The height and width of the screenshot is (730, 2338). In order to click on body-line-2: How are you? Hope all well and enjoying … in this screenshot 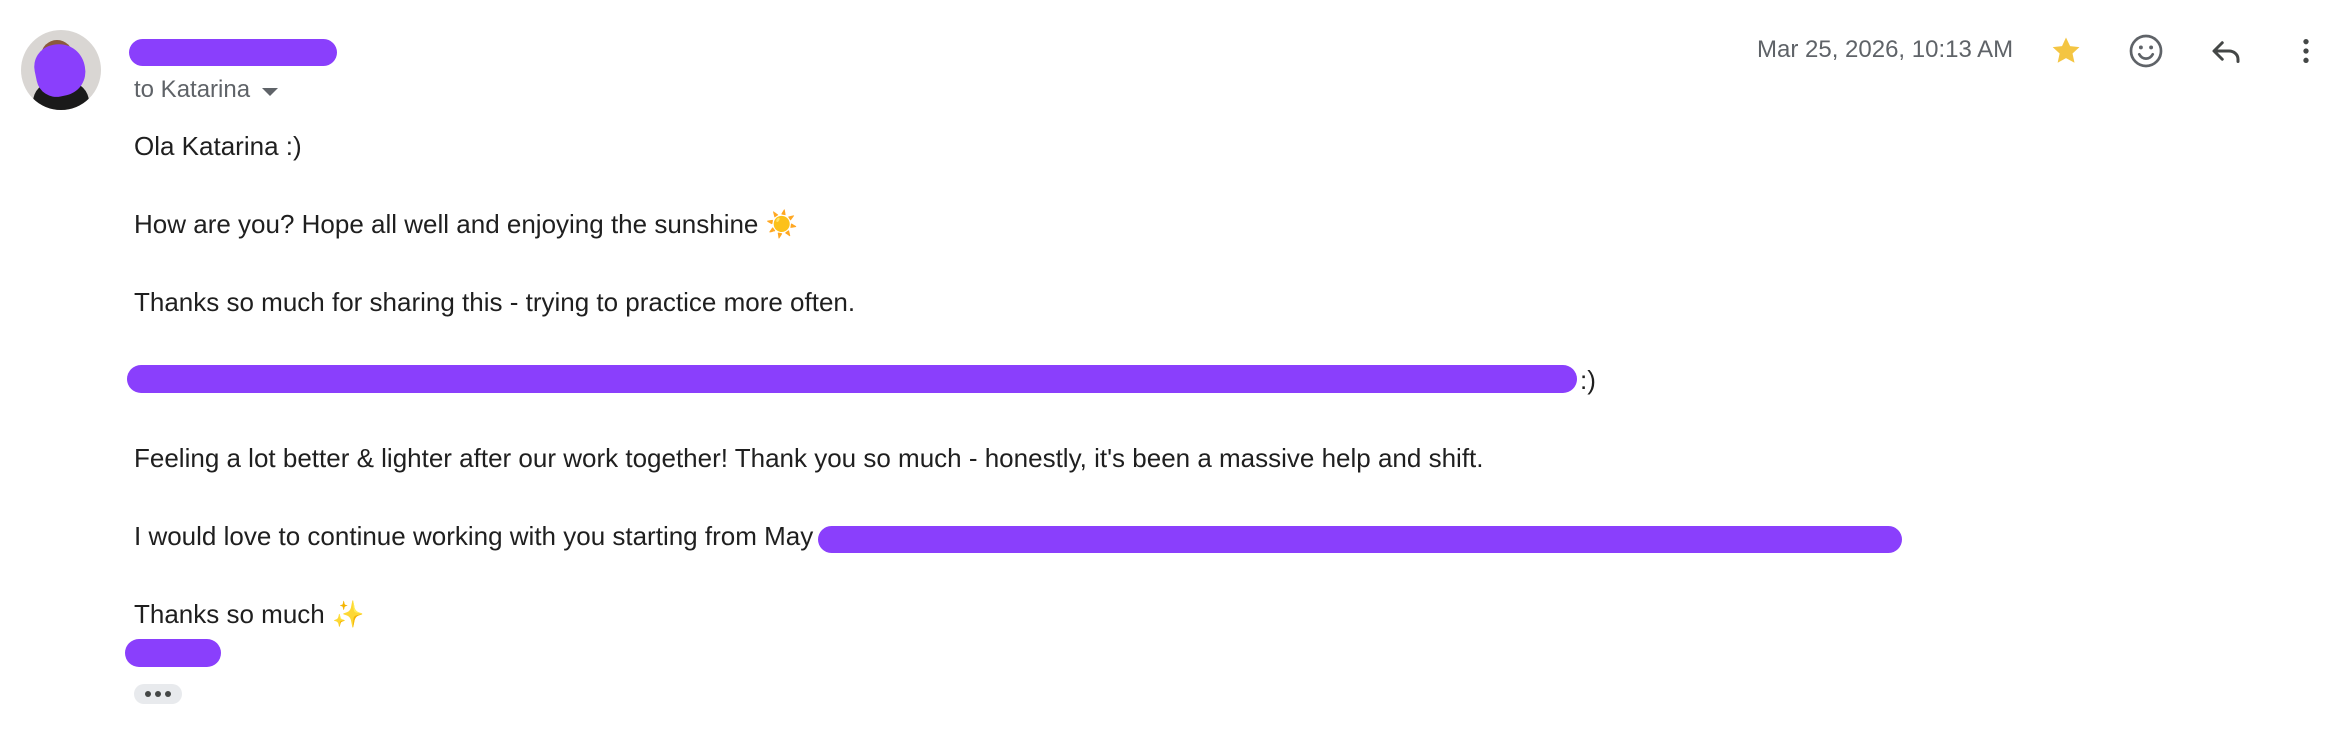, I will do `click(466, 224)`.